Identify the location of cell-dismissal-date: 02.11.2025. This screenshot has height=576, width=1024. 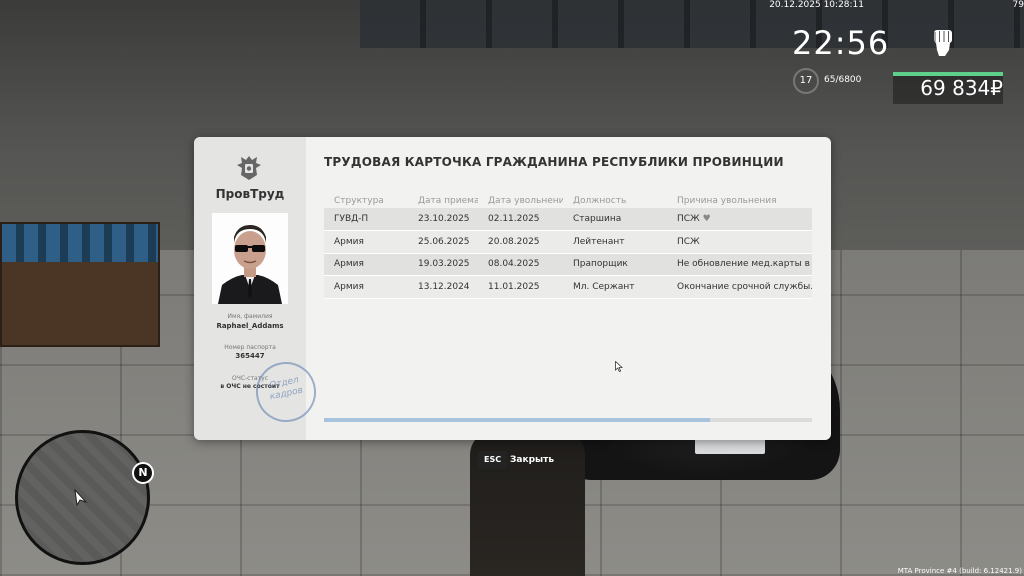
(520, 219).